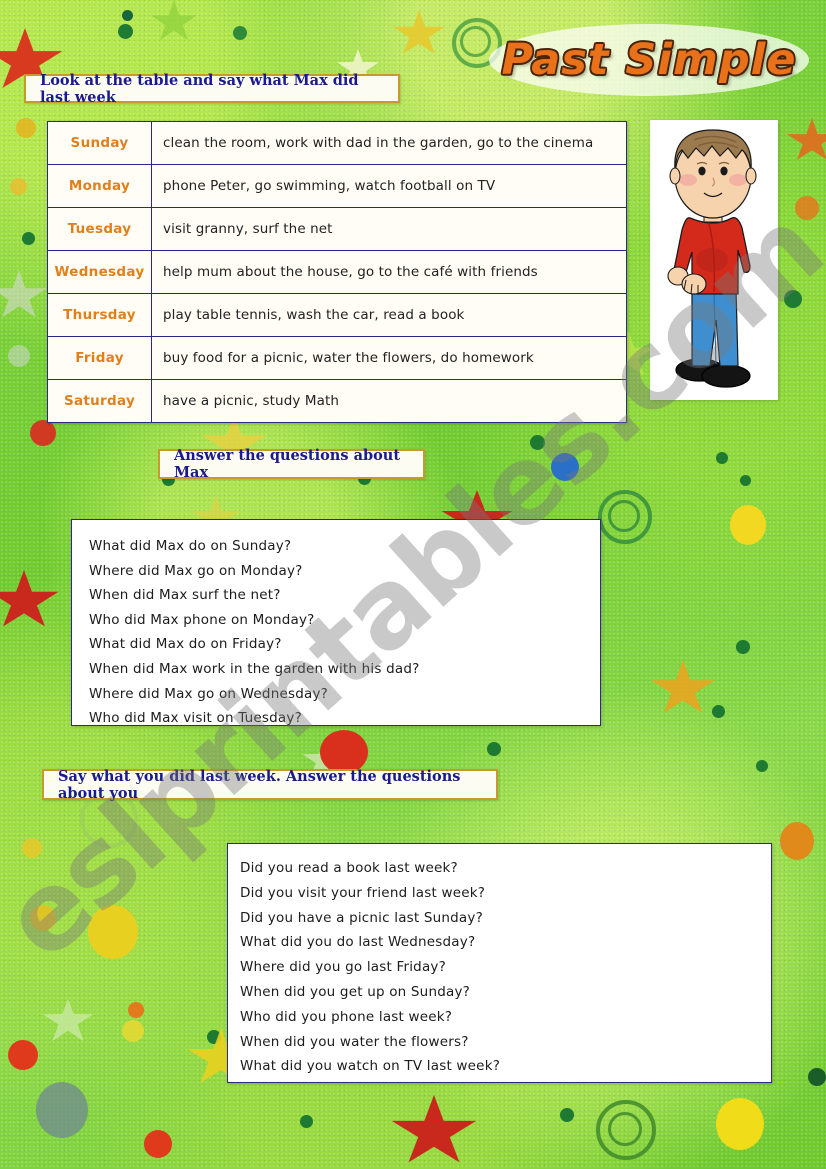  I want to click on day-cell: Tuesday, so click(99, 229).